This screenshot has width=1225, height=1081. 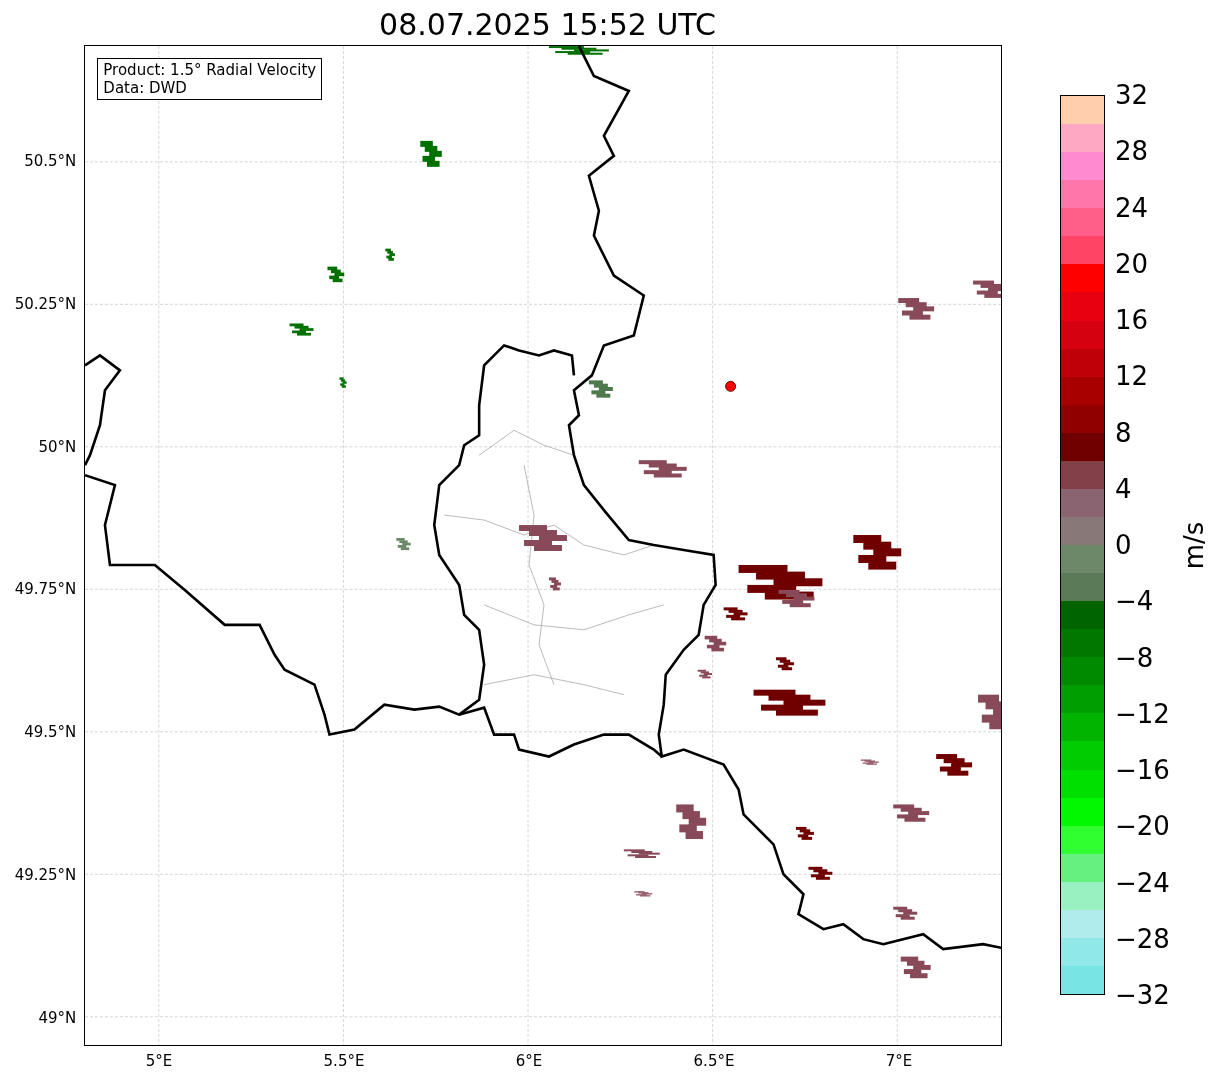 What do you see at coordinates (1132, 320) in the screenshot?
I see `colorbar-tick-label: 16` at bounding box center [1132, 320].